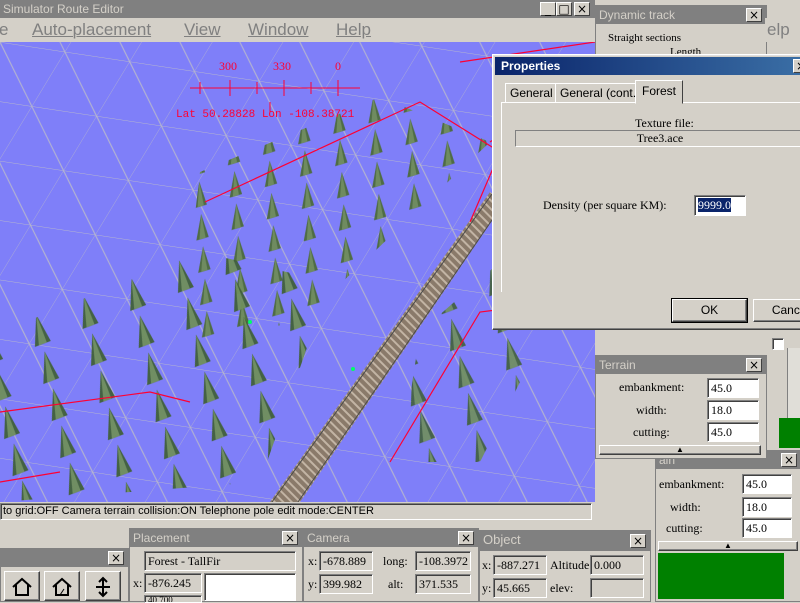 The image size is (800, 603). I want to click on terrain-back-cutting-input: 45.0, so click(767, 528).